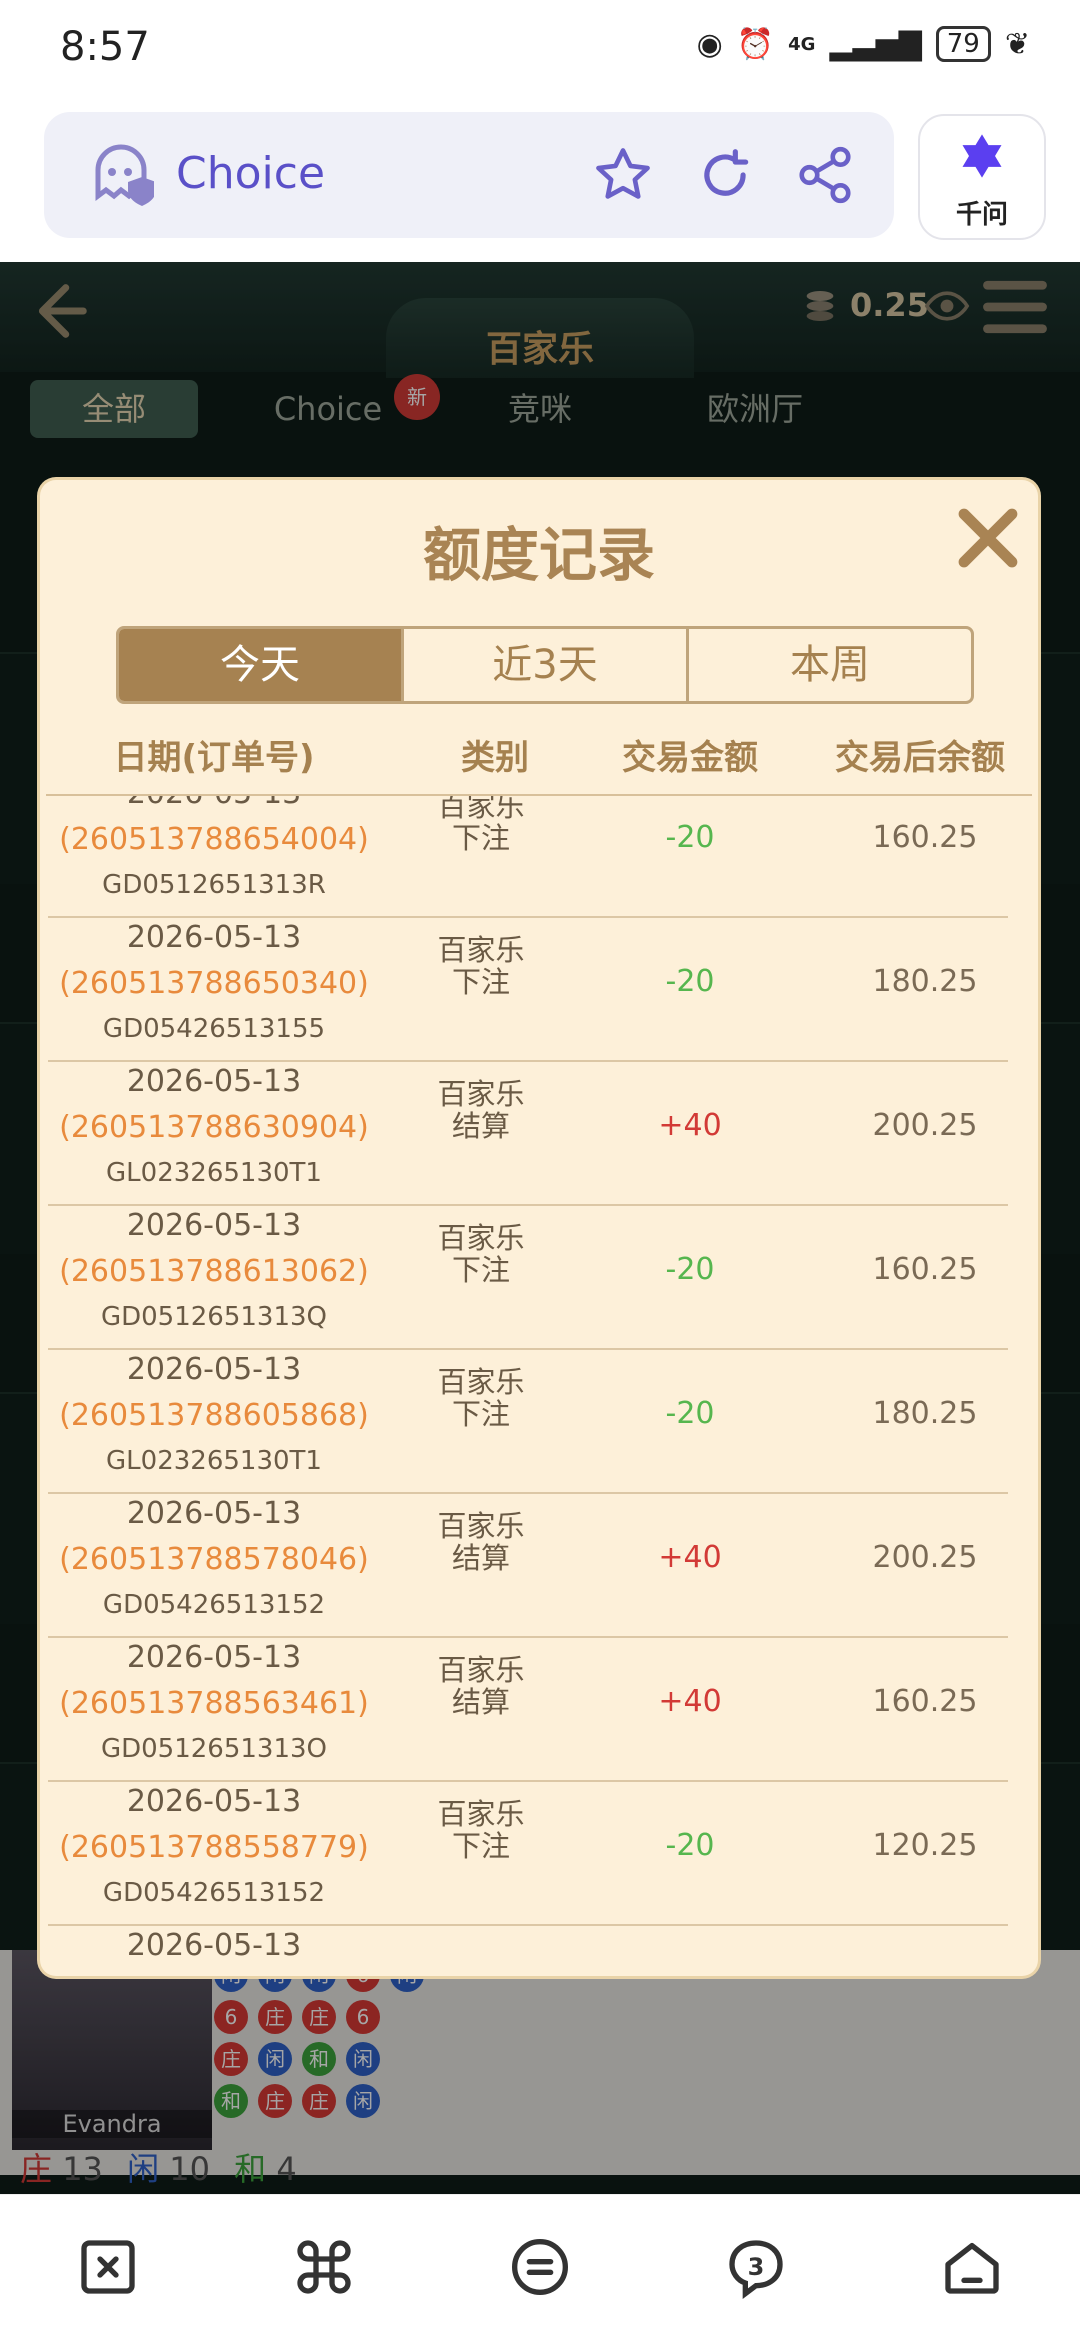 The height and width of the screenshot is (2341, 1080). What do you see at coordinates (825, 175) in the screenshot?
I see `share-icon` at bounding box center [825, 175].